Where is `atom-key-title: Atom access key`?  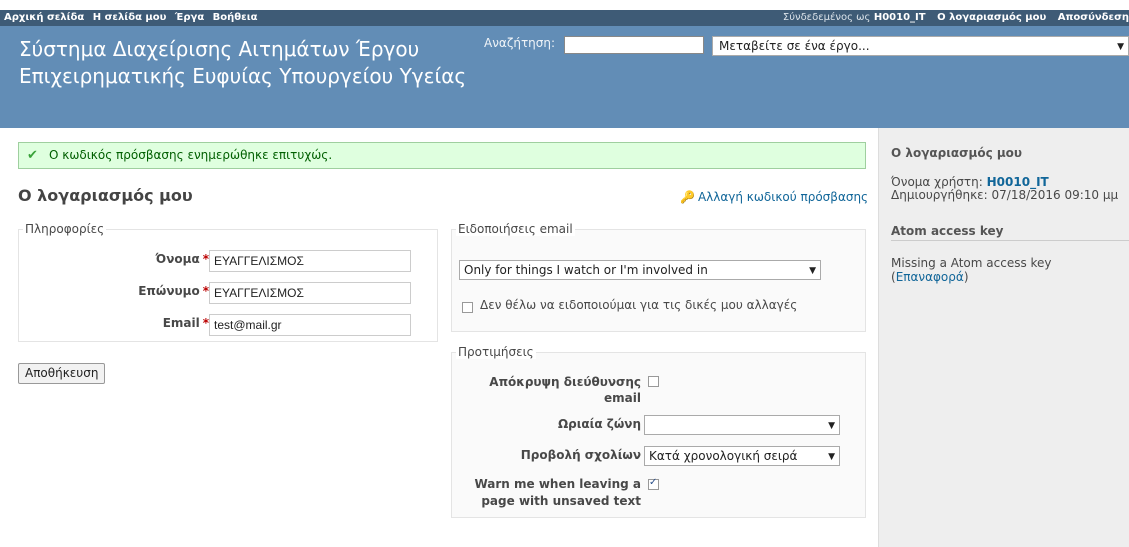
atom-key-title: Atom access key is located at coordinates (1010, 232).